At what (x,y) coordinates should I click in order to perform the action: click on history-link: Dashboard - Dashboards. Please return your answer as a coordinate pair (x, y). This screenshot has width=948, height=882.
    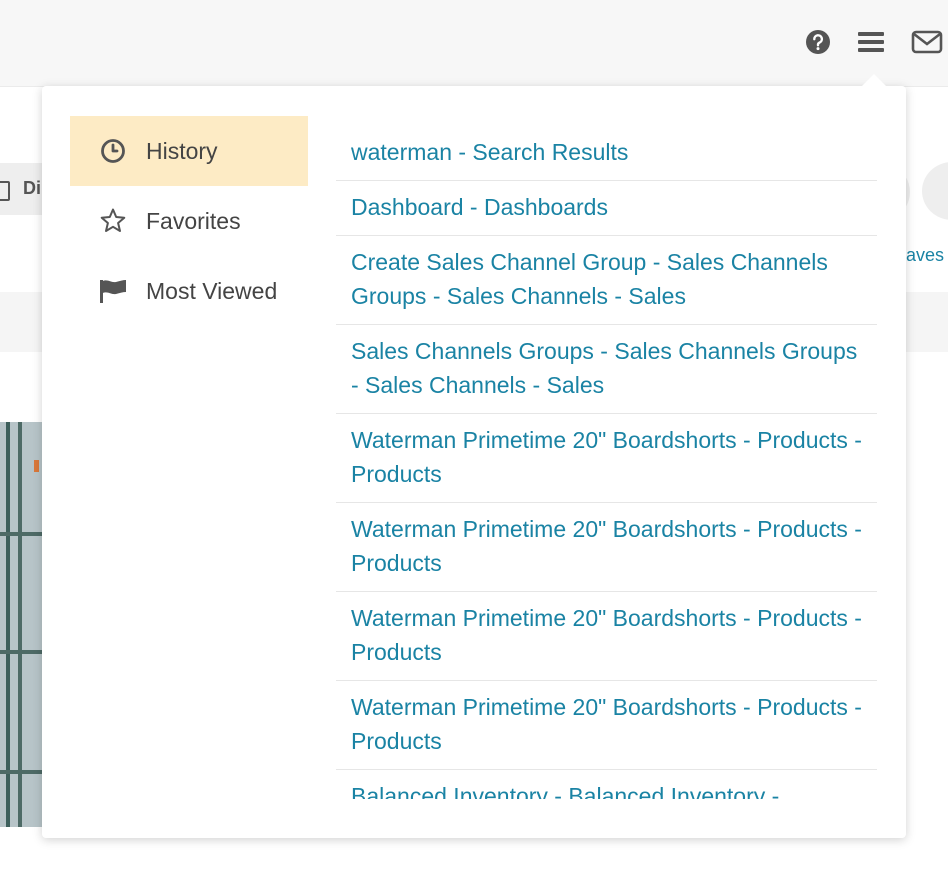
    Looking at the image, I should click on (606, 207).